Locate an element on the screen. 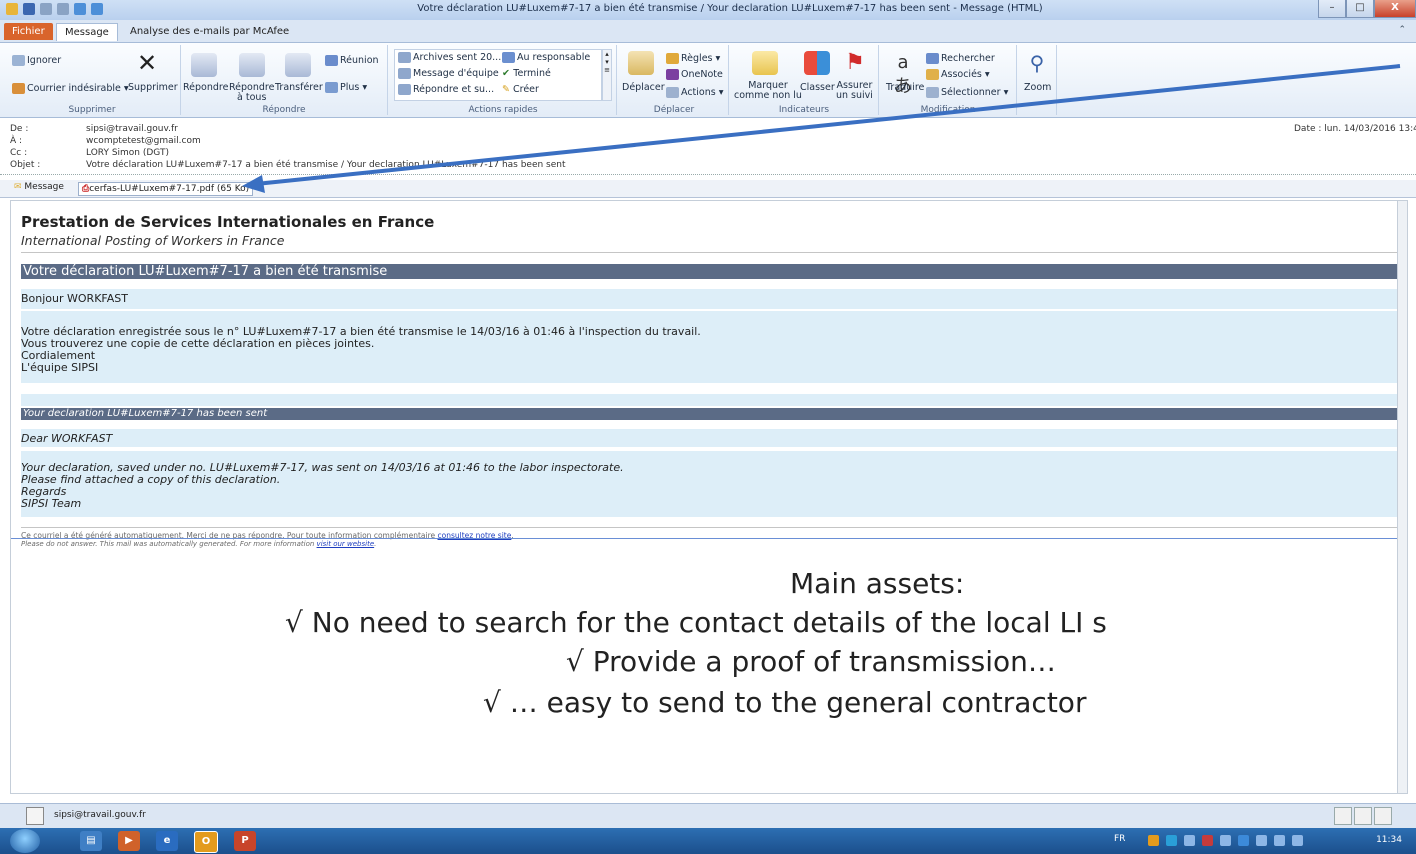 The height and width of the screenshot is (854, 1416). ignore-icon is located at coordinates (18, 60).